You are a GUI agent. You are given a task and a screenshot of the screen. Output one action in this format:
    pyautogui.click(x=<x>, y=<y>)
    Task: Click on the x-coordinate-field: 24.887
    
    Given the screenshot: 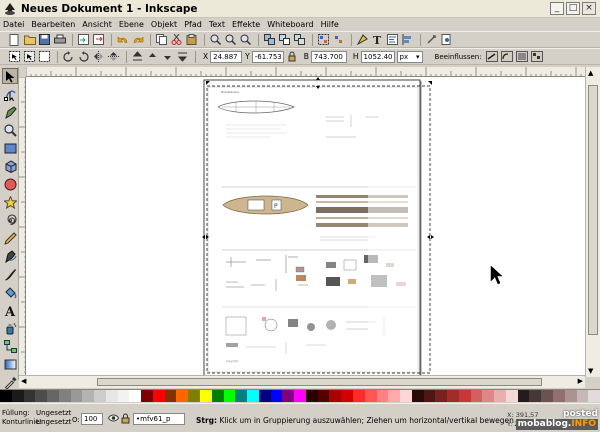 What is the action you would take?
    pyautogui.click(x=226, y=56)
    